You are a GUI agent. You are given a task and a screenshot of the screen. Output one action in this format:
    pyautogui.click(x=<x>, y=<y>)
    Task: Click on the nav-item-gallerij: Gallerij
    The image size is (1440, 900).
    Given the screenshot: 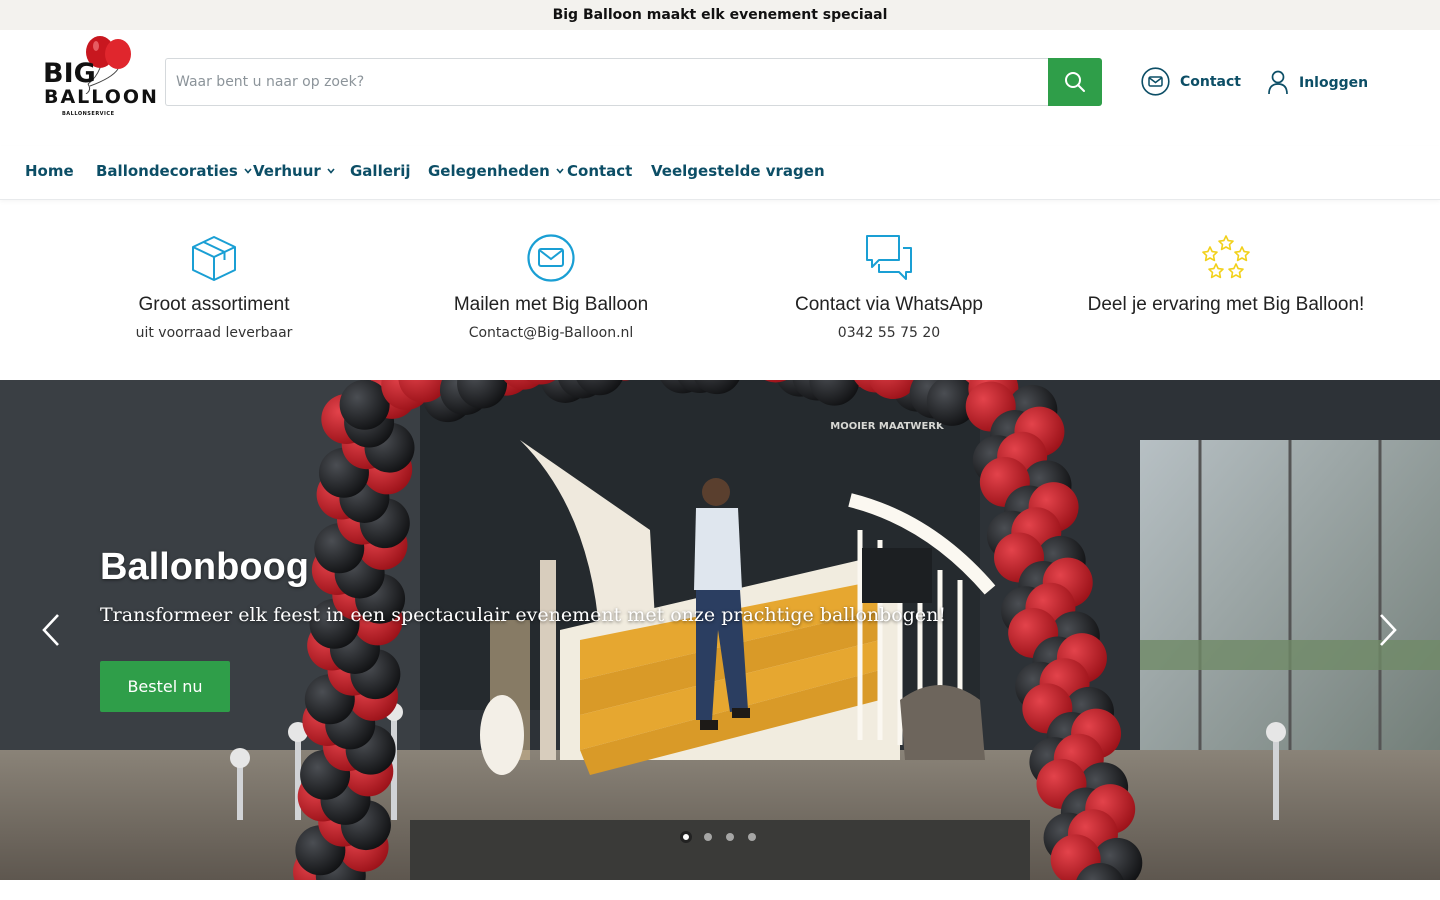 What is the action you would take?
    pyautogui.click(x=380, y=171)
    